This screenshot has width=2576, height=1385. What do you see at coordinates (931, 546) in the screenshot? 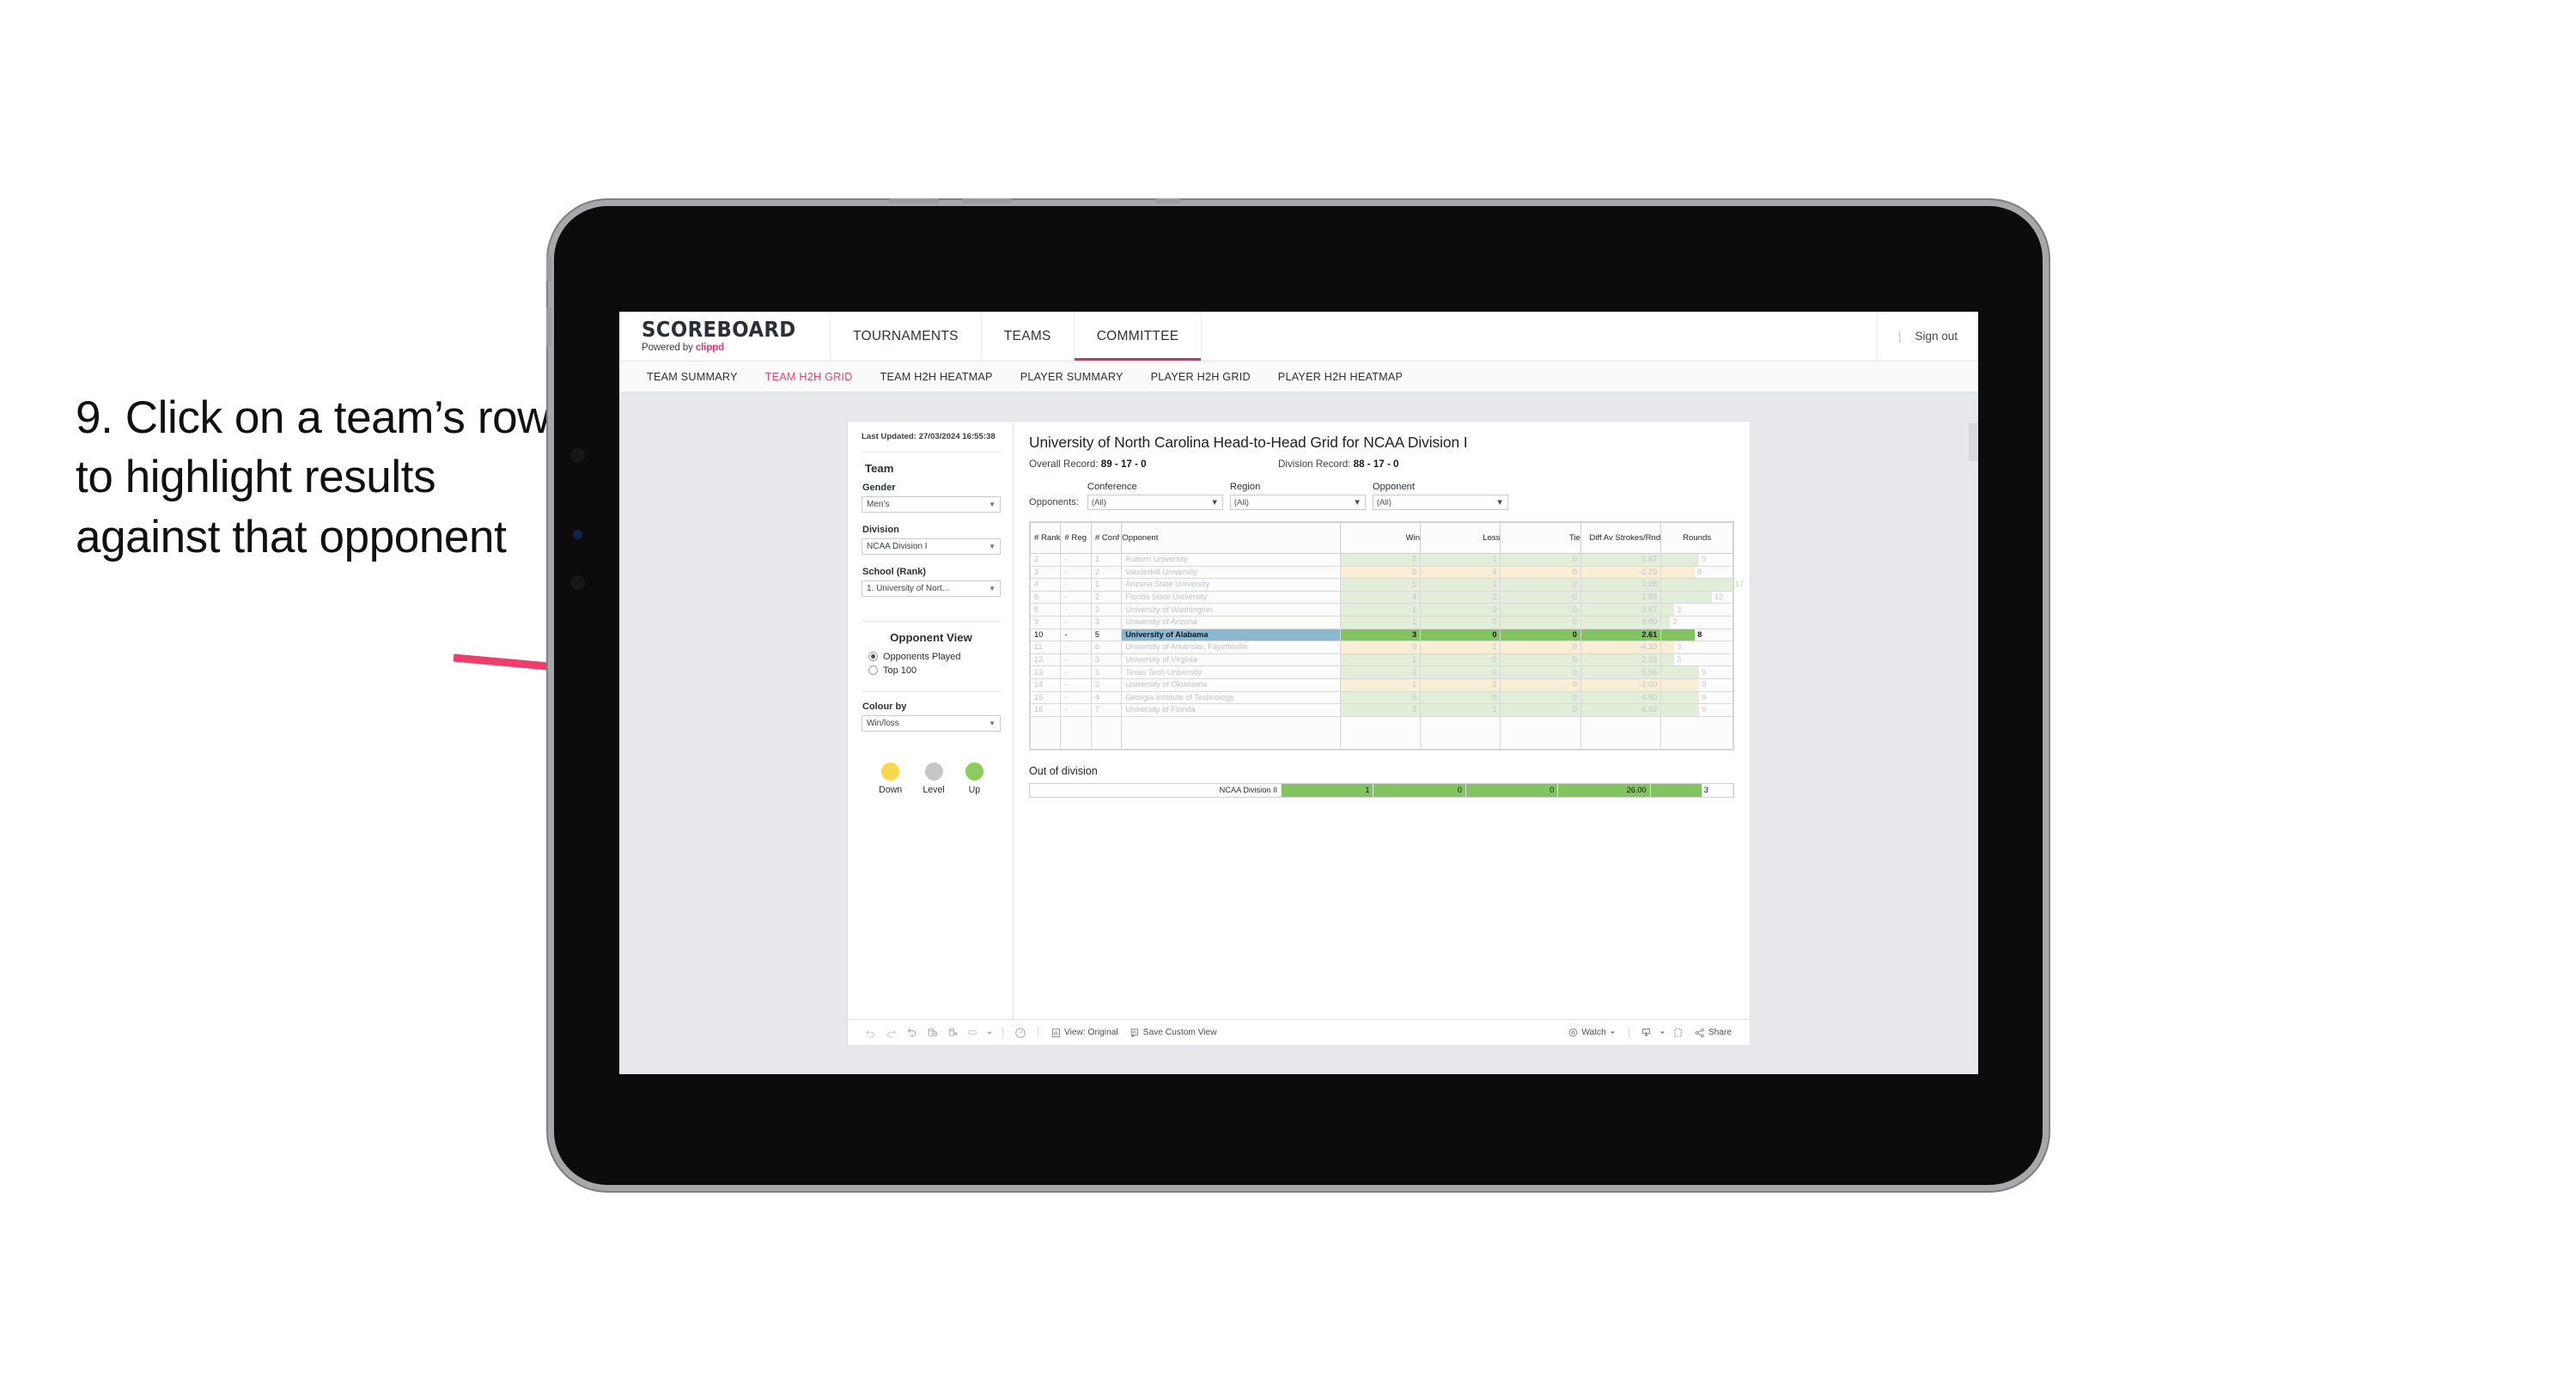
I see `division-select: NCAA Division I ▼` at bounding box center [931, 546].